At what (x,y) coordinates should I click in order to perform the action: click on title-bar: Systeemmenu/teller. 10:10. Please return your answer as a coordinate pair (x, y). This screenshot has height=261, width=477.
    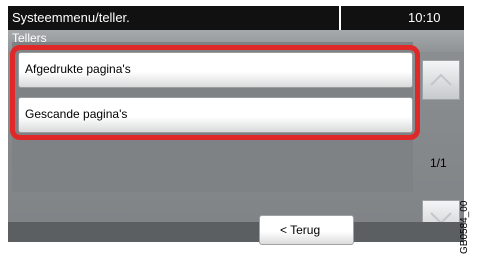
    Looking at the image, I should click on (236, 18).